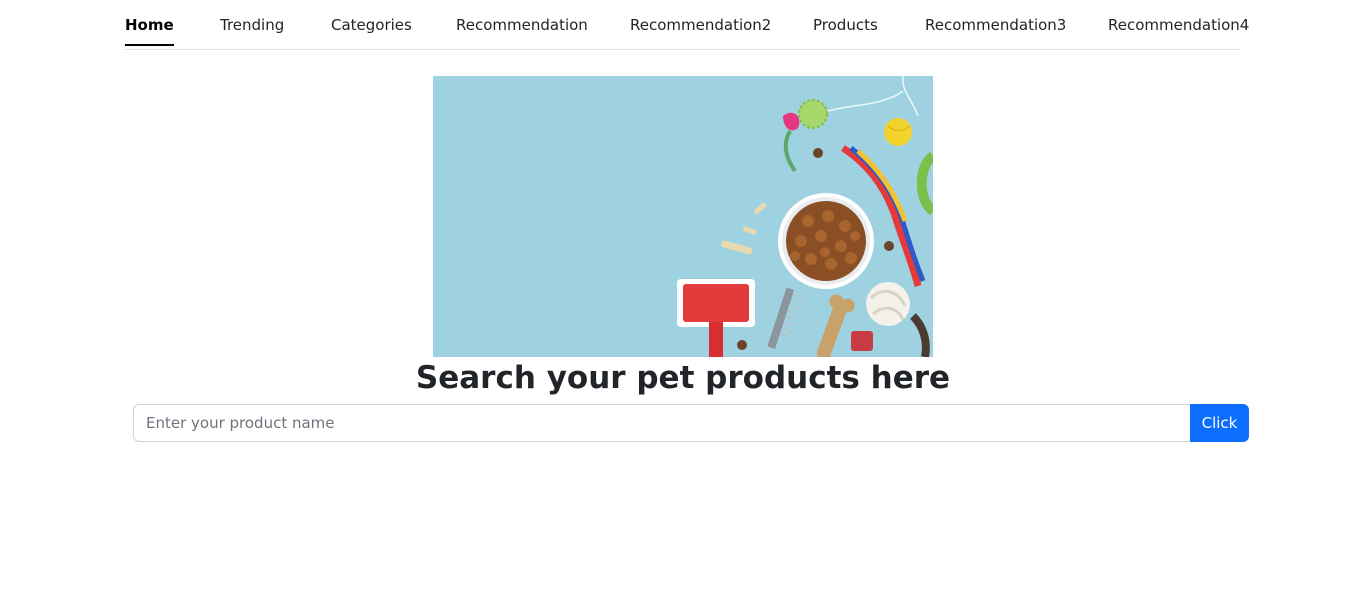 The image size is (1366, 616). What do you see at coordinates (683, 378) in the screenshot?
I see `search-heading: Search your pet products here` at bounding box center [683, 378].